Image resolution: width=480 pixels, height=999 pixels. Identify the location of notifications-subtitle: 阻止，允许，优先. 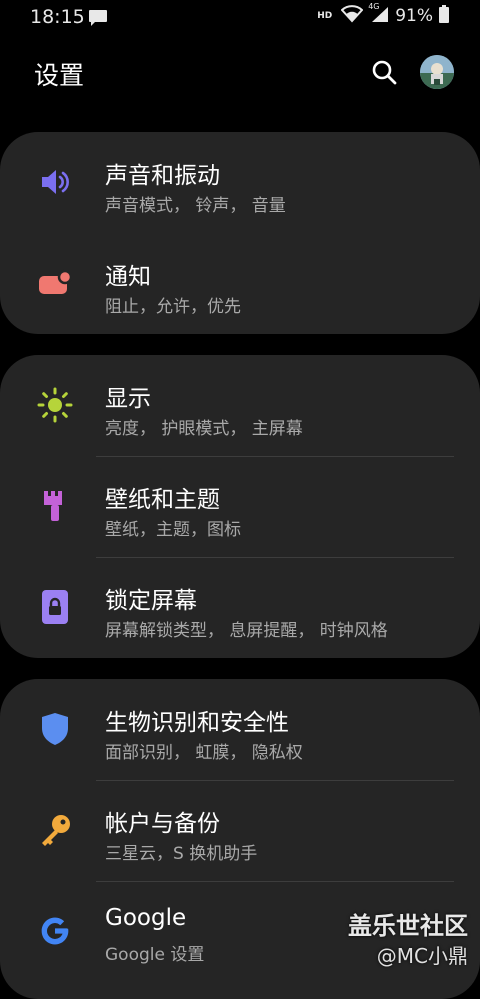
(173, 307).